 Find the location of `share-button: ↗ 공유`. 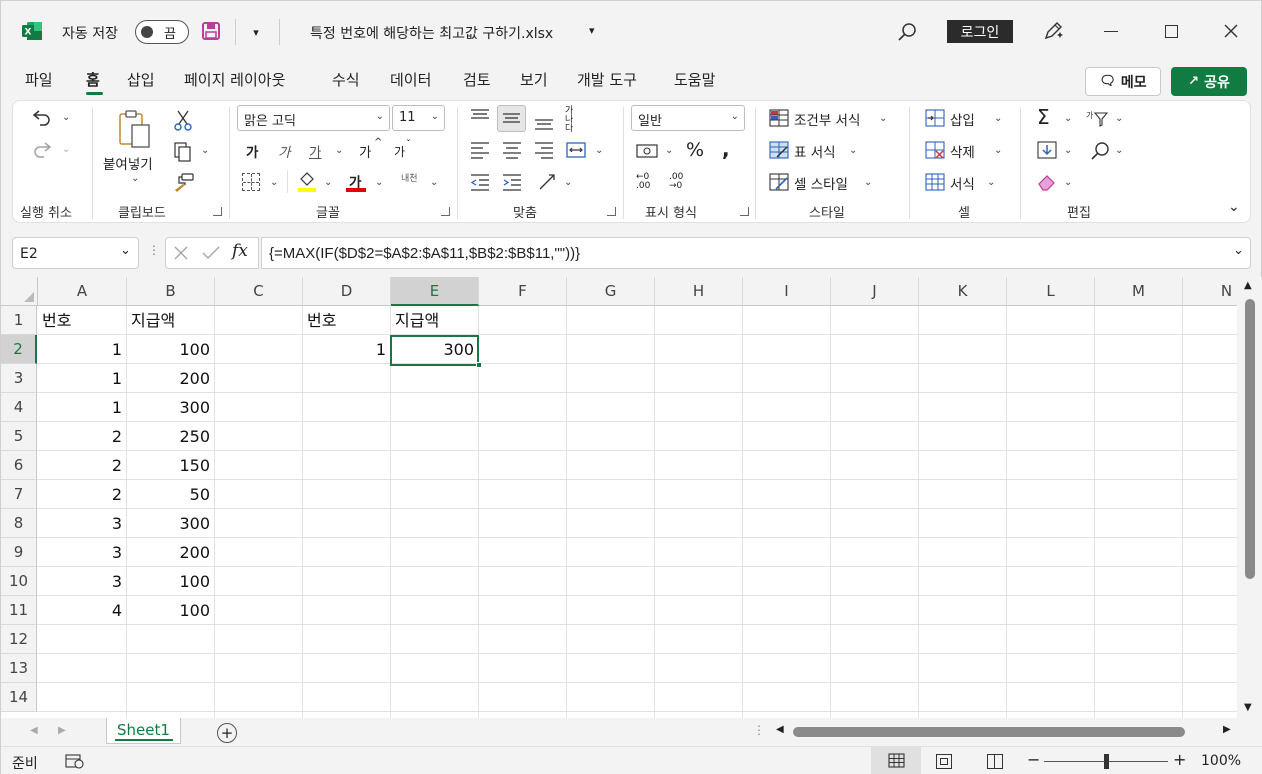

share-button: ↗ 공유 is located at coordinates (1209, 81).